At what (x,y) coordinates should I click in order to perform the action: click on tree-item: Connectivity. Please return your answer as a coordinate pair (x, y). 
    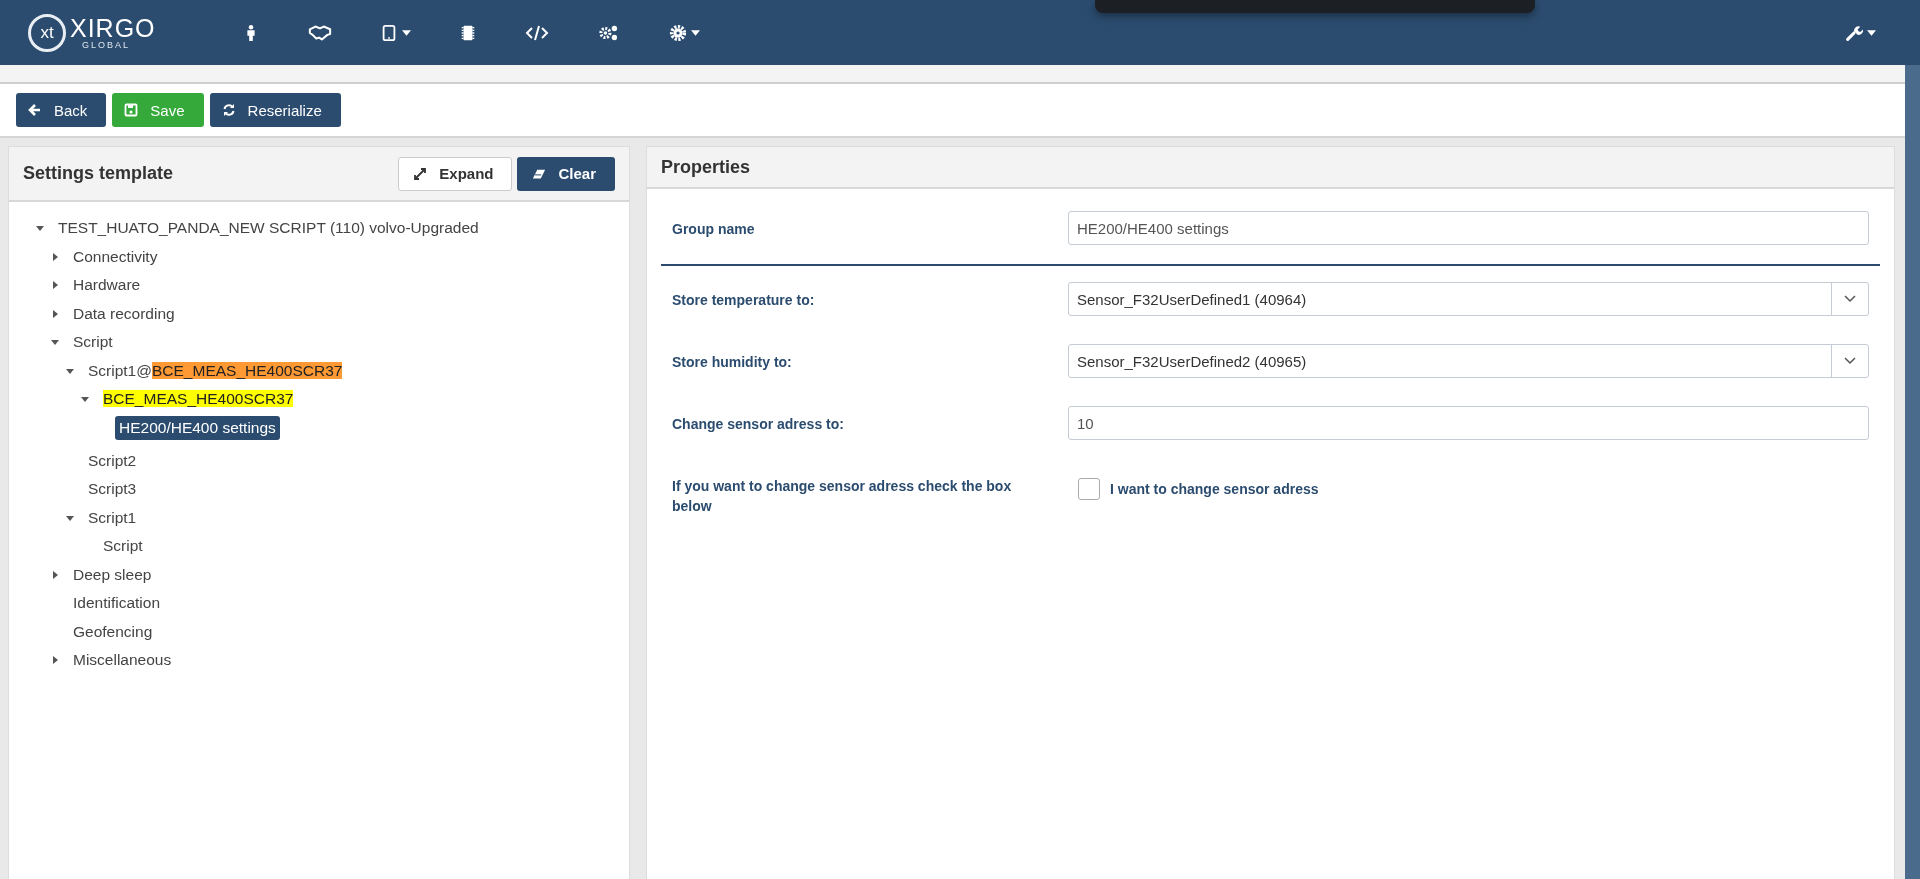
    Looking at the image, I should click on (115, 256).